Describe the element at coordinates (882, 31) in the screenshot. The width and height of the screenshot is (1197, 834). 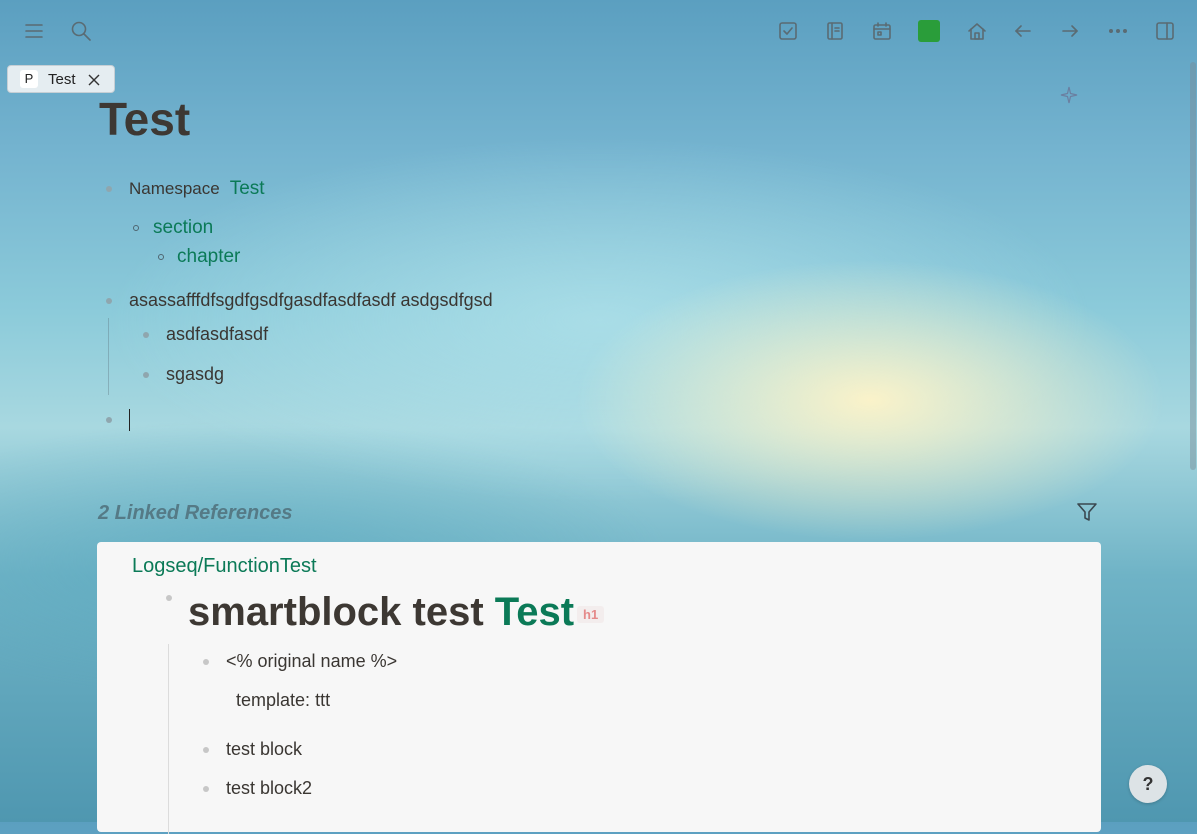
I see `calendar-icon` at that location.